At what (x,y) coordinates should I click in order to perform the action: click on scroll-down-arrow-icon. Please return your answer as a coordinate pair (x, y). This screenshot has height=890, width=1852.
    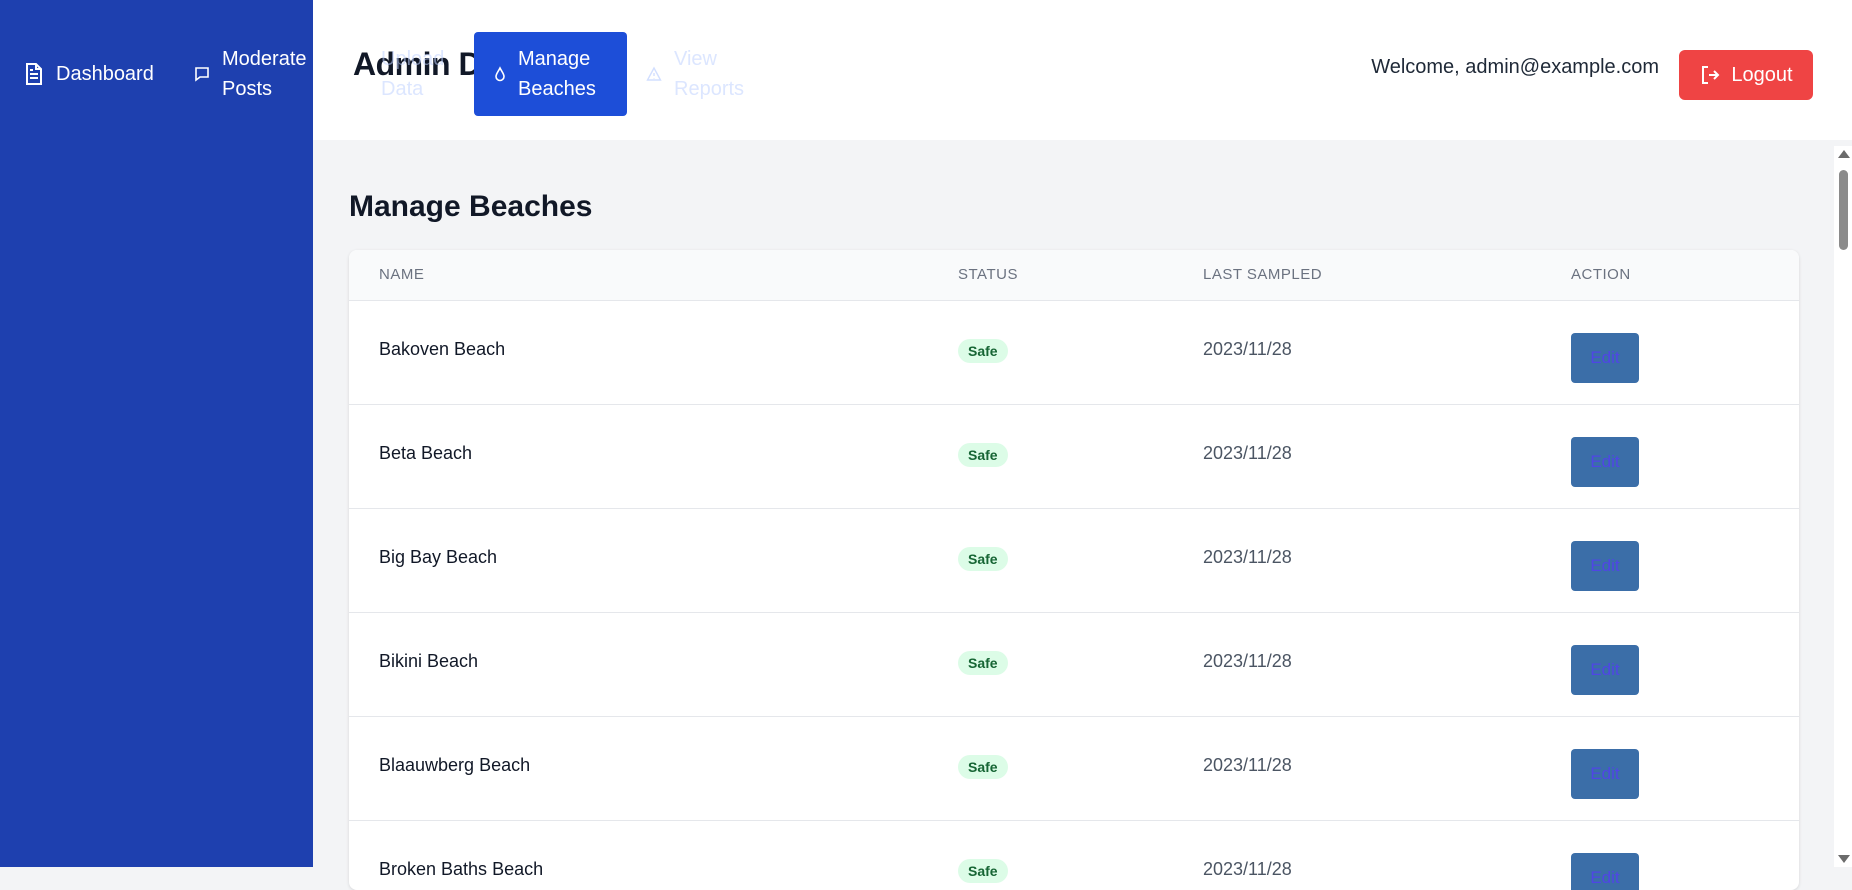
    Looking at the image, I should click on (1844, 859).